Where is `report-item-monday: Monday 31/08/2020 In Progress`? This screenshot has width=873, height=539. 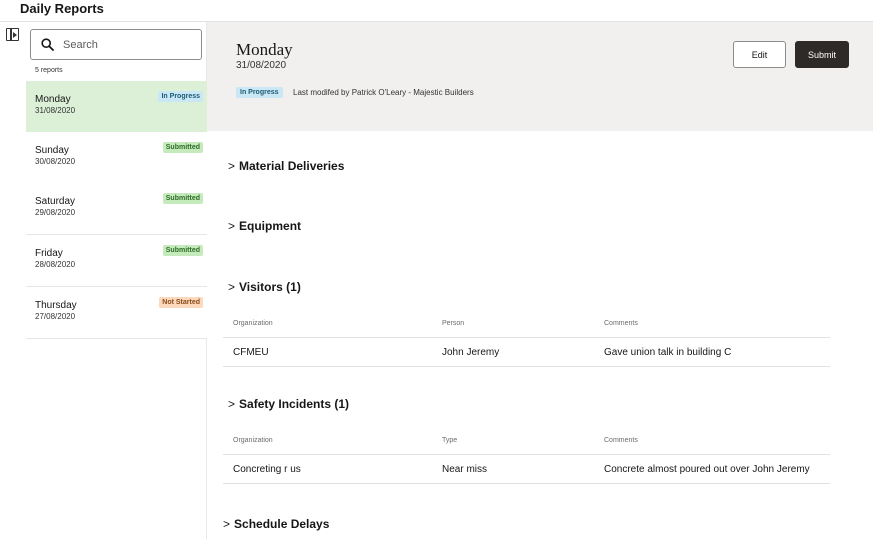 report-item-monday: Monday 31/08/2020 In Progress is located at coordinates (116, 107).